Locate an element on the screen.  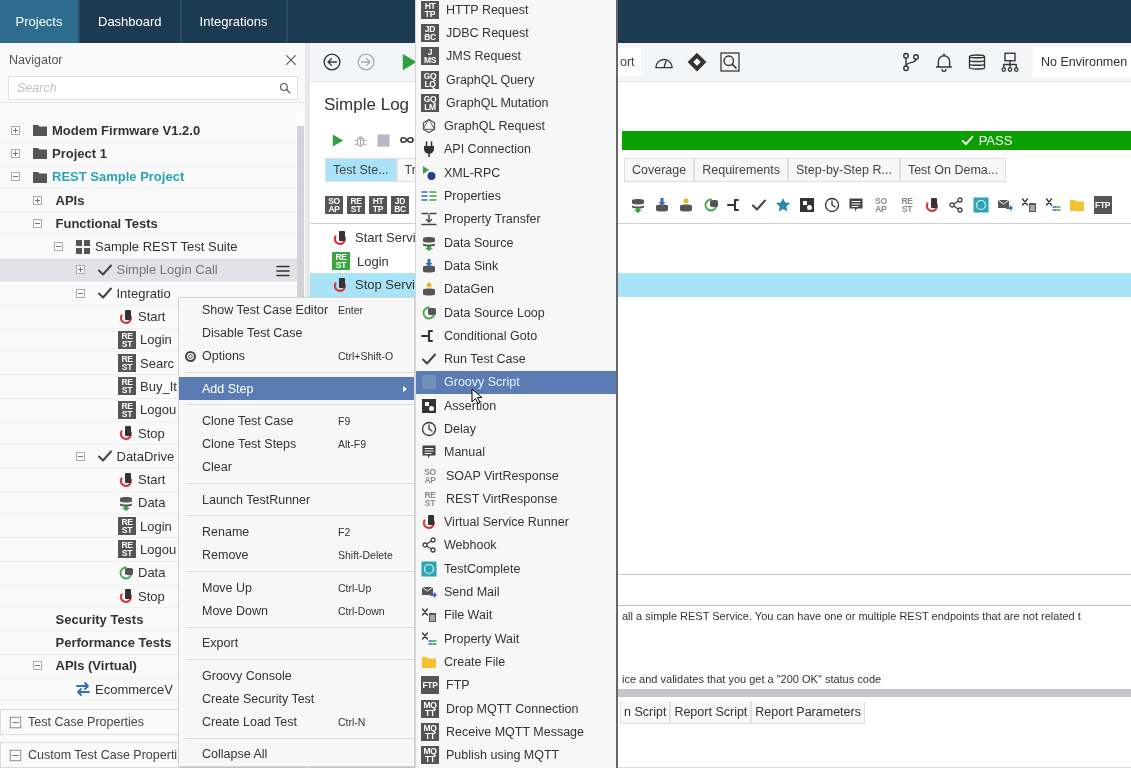
menu-item: Delay is located at coordinates (516, 429).